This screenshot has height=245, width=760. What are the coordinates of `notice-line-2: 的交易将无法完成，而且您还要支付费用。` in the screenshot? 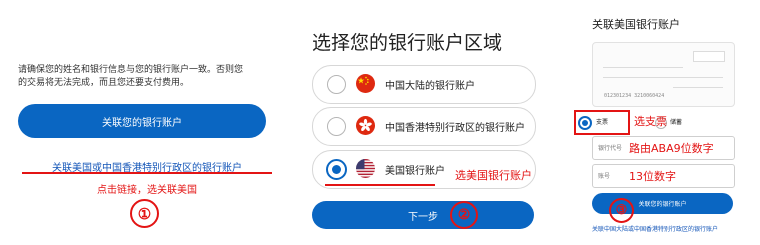 It's located at (104, 83).